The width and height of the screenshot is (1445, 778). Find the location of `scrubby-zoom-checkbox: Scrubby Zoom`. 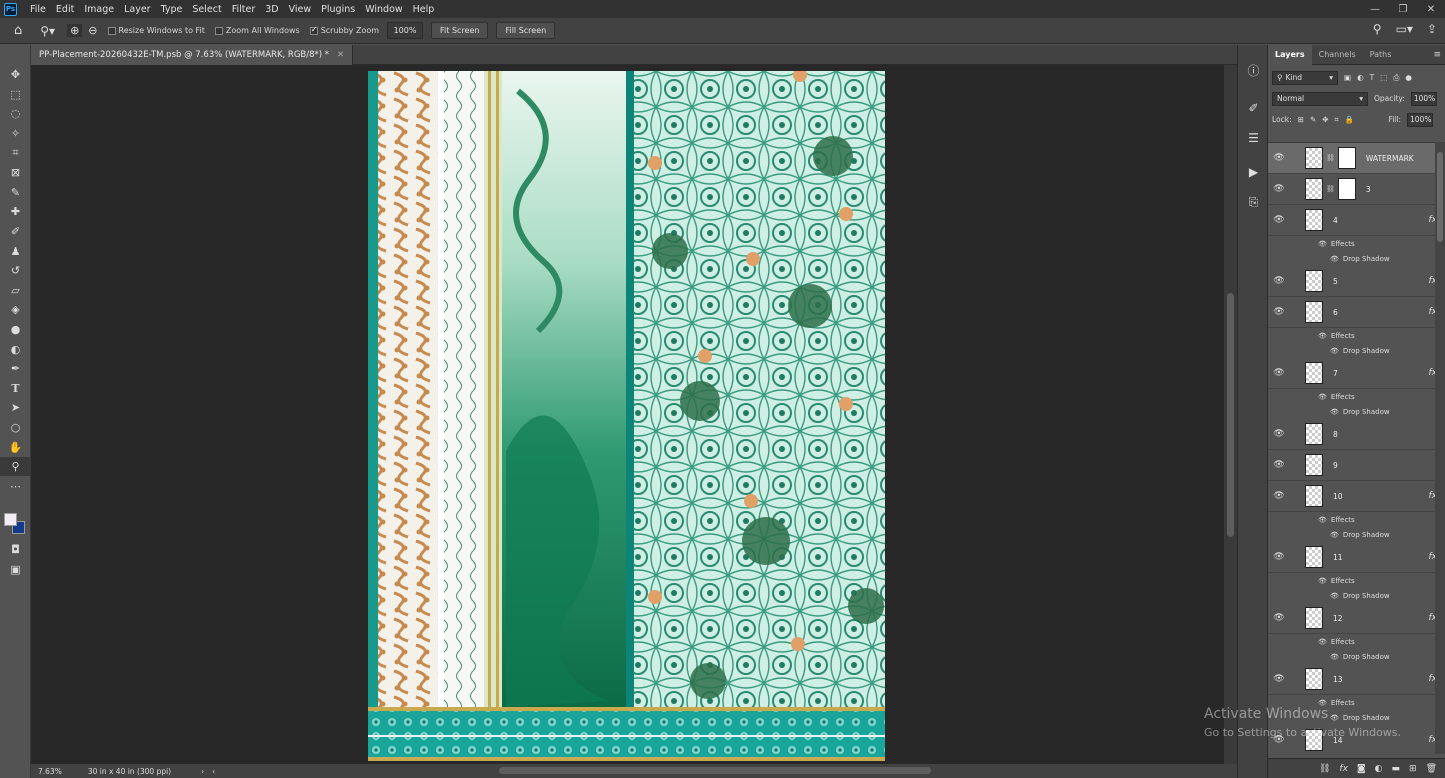

scrubby-zoom-checkbox: Scrubby Zoom is located at coordinates (344, 30).